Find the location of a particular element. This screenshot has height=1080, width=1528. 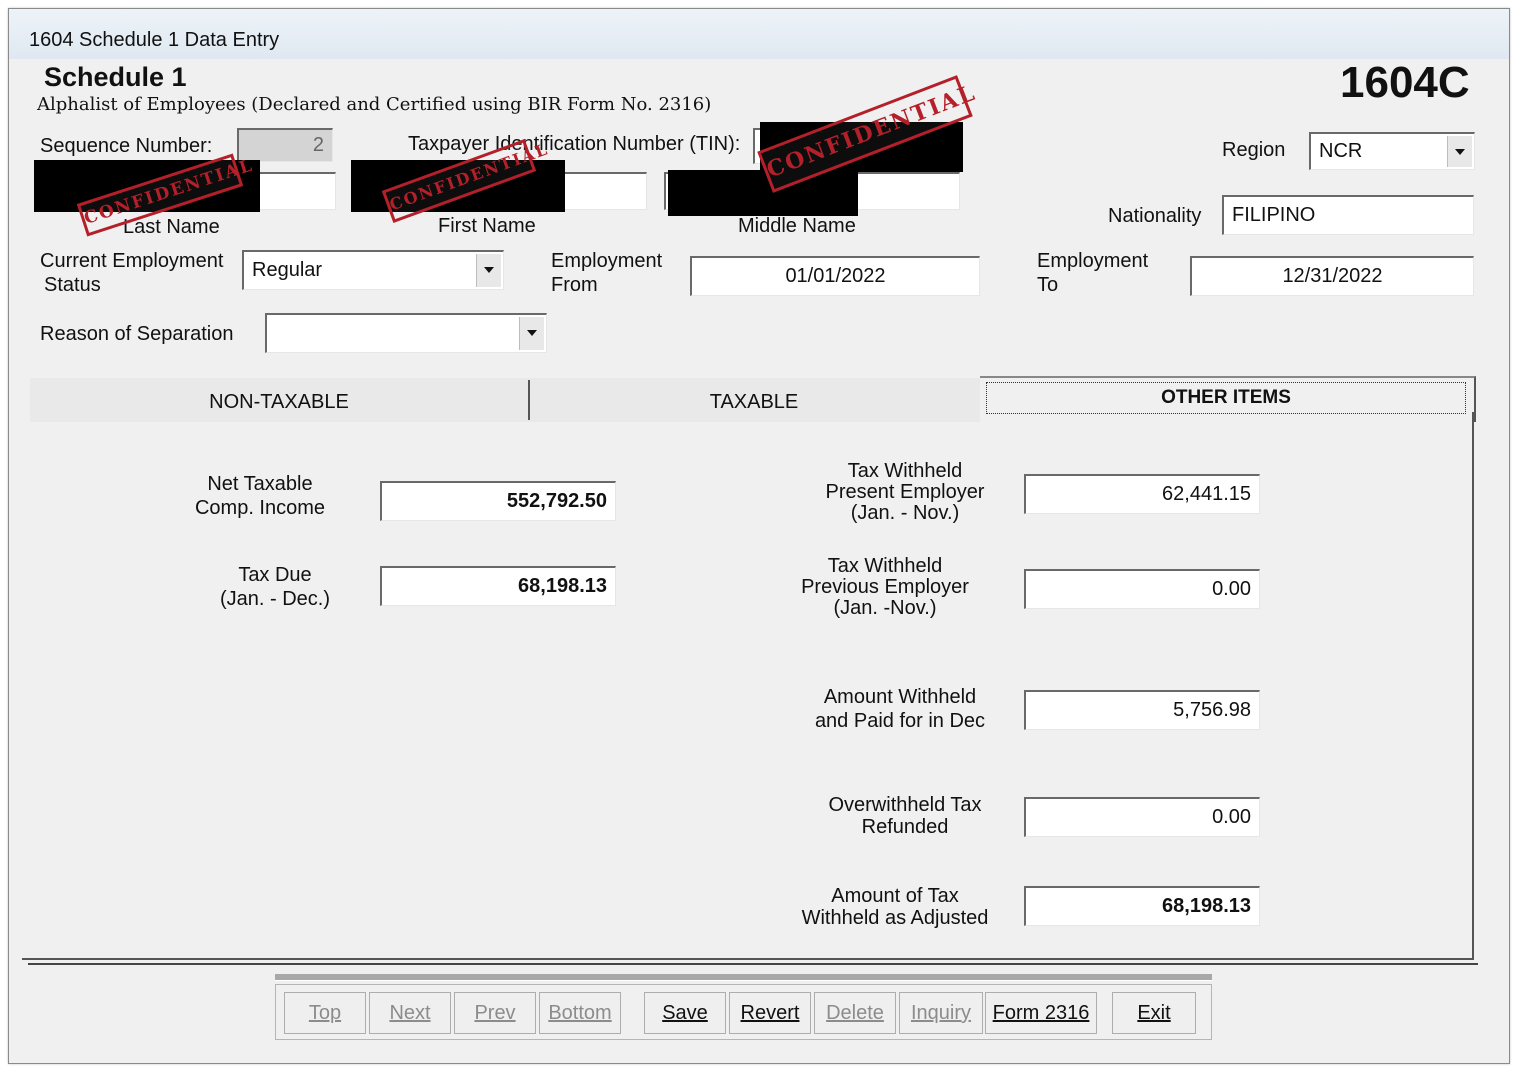

employment-from-label: Employment From is located at coordinates (606, 273).